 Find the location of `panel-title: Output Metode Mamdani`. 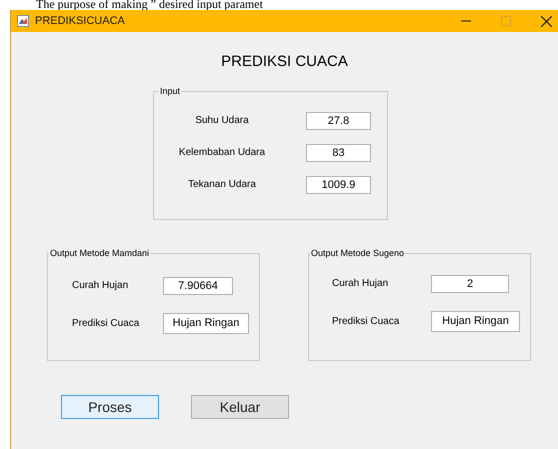

panel-title: Output Metode Mamdani is located at coordinates (99, 253).